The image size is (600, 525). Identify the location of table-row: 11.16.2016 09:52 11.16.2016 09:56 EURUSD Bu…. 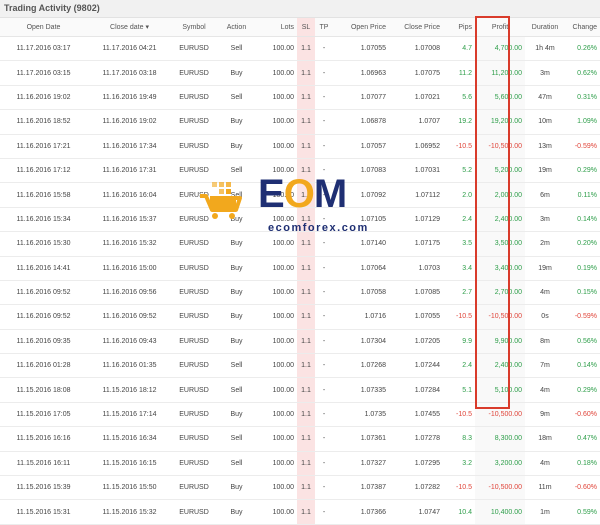
(300, 293).